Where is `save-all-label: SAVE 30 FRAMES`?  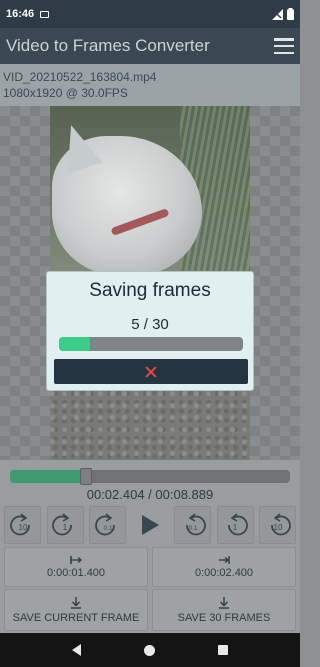 save-all-label: SAVE 30 FRAMES is located at coordinates (224, 617).